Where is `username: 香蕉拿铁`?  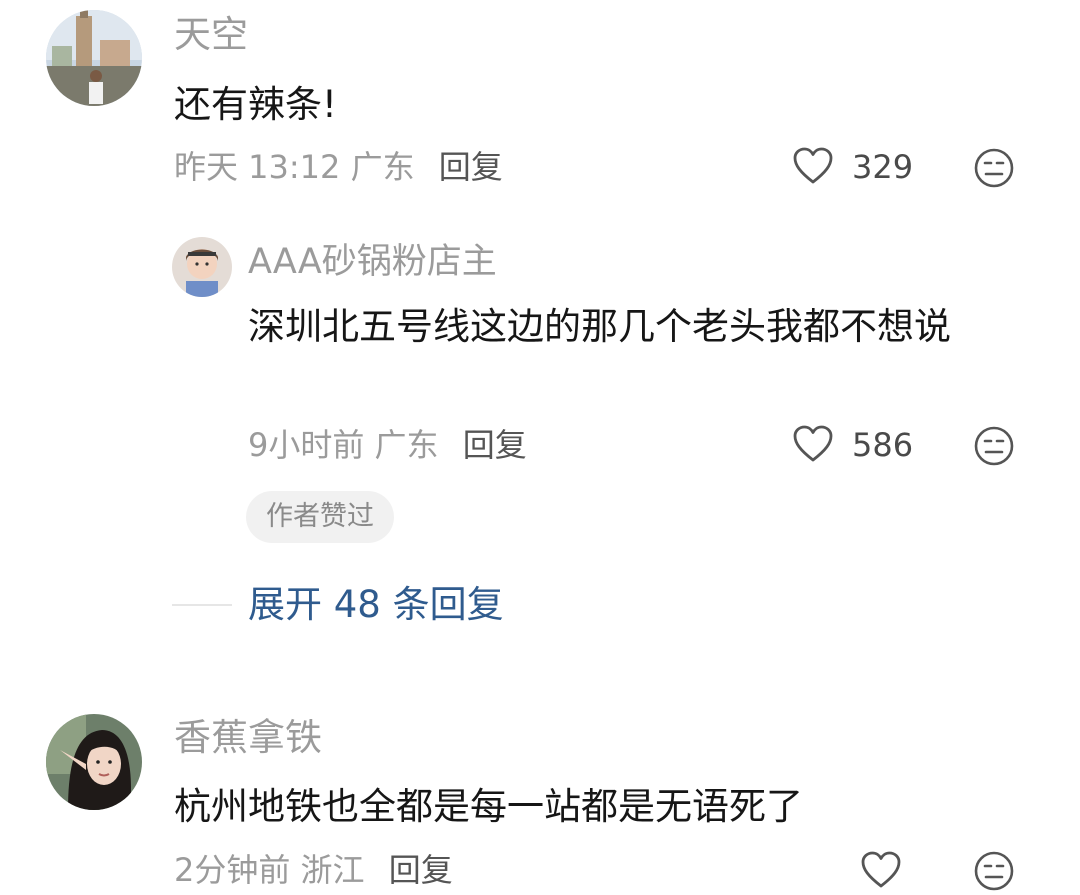
username: 香蕉拿铁 is located at coordinates (248, 738).